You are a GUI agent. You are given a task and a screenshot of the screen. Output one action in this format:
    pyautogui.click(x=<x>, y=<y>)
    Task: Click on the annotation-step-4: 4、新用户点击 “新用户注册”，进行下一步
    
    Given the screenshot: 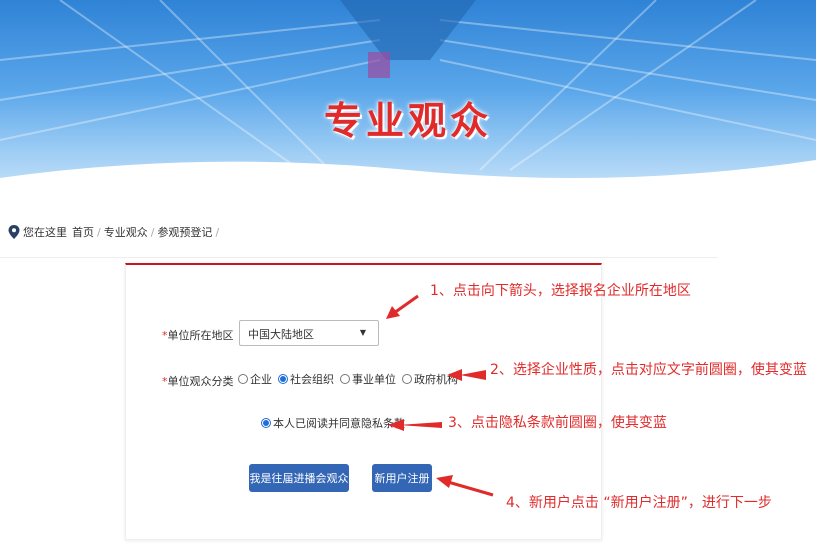 What is the action you would take?
    pyautogui.click(x=639, y=503)
    